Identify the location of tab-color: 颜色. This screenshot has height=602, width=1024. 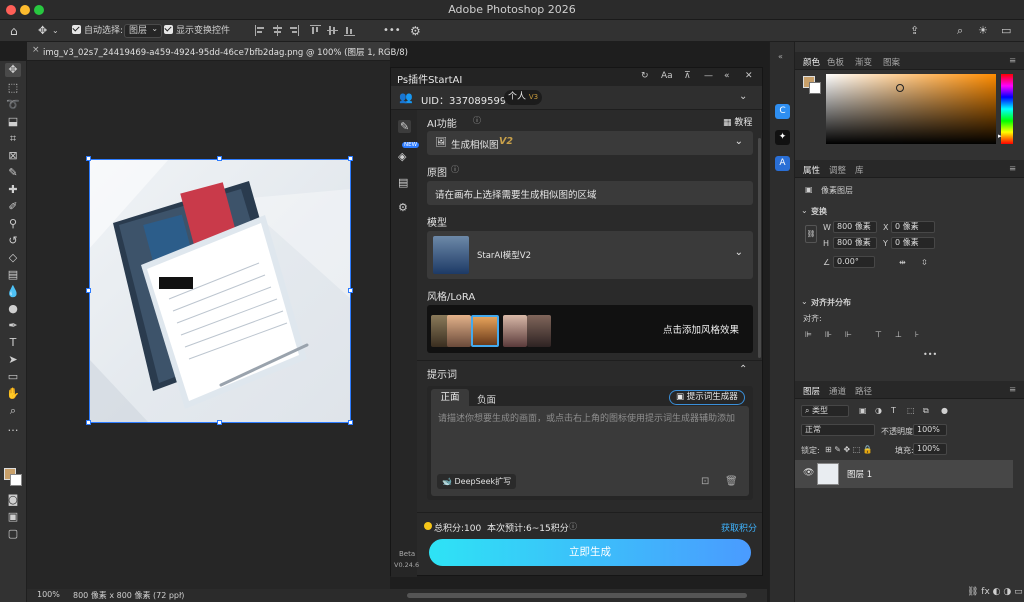
(811, 62).